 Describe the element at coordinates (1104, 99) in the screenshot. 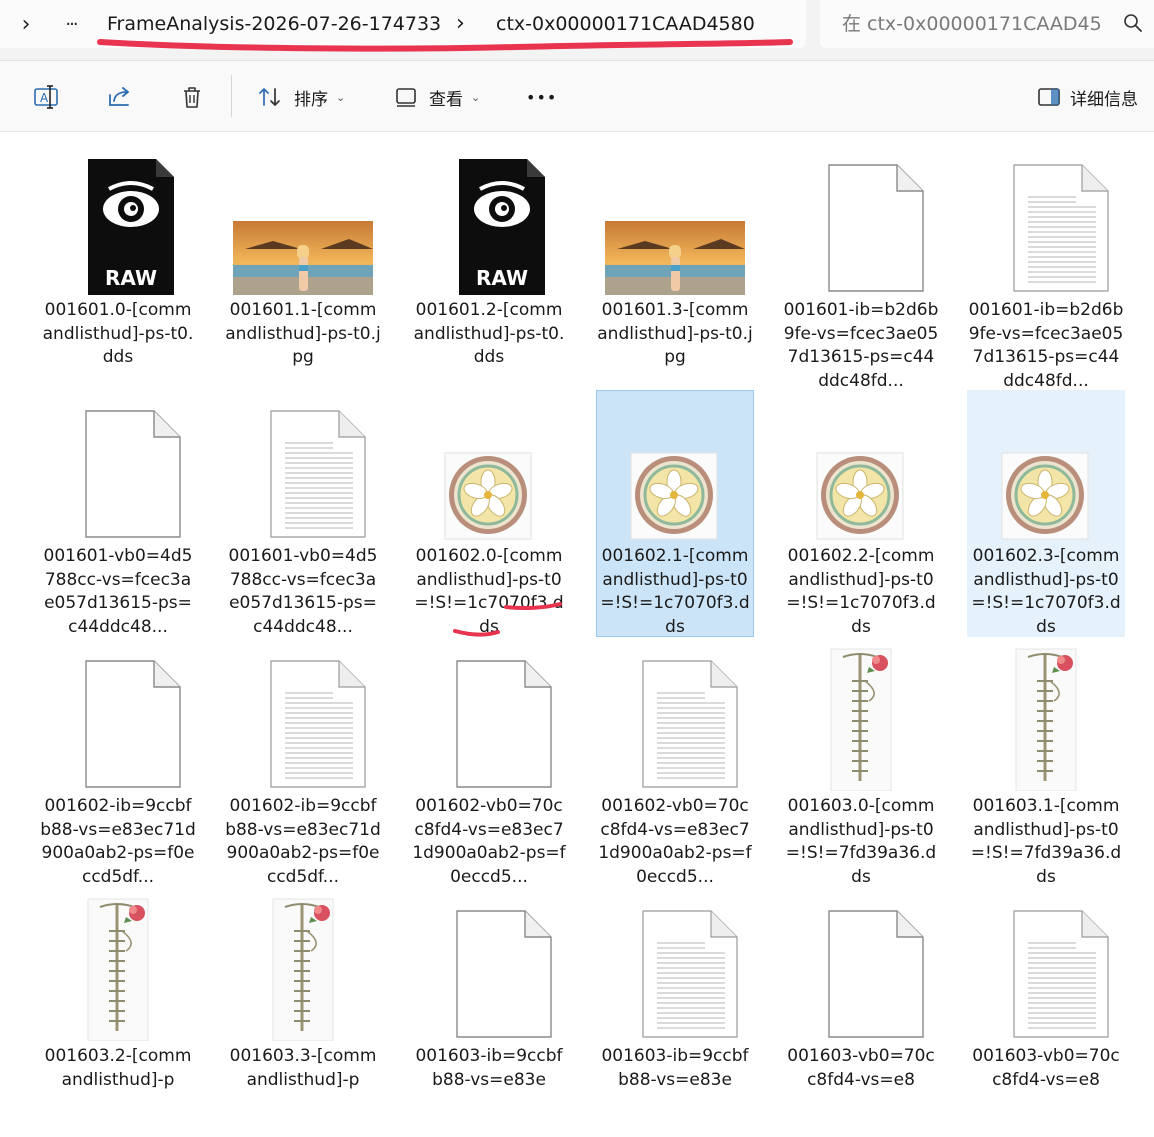

I see `details-label: 详细信息` at that location.